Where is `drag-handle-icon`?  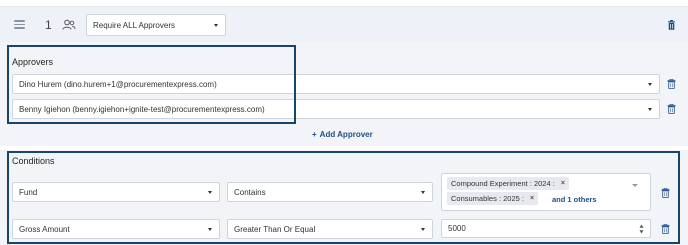
drag-handle-icon is located at coordinates (19, 24).